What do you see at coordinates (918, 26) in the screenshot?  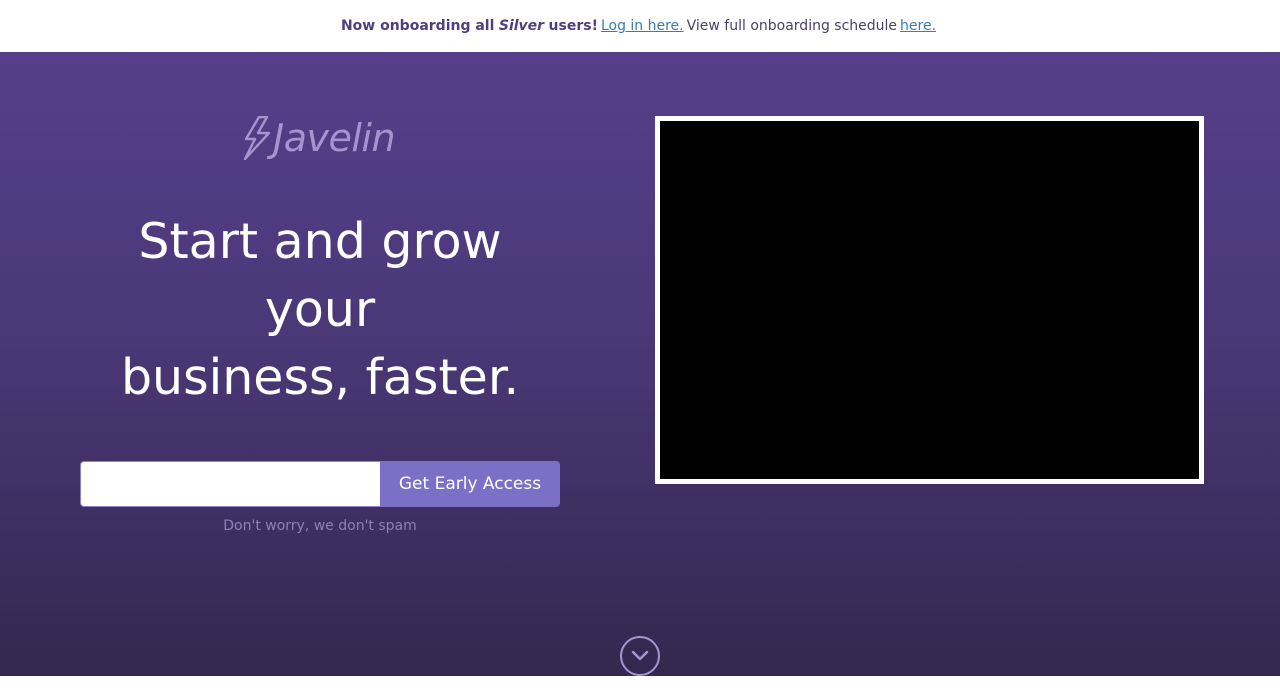 I see `schedule-link: here.` at bounding box center [918, 26].